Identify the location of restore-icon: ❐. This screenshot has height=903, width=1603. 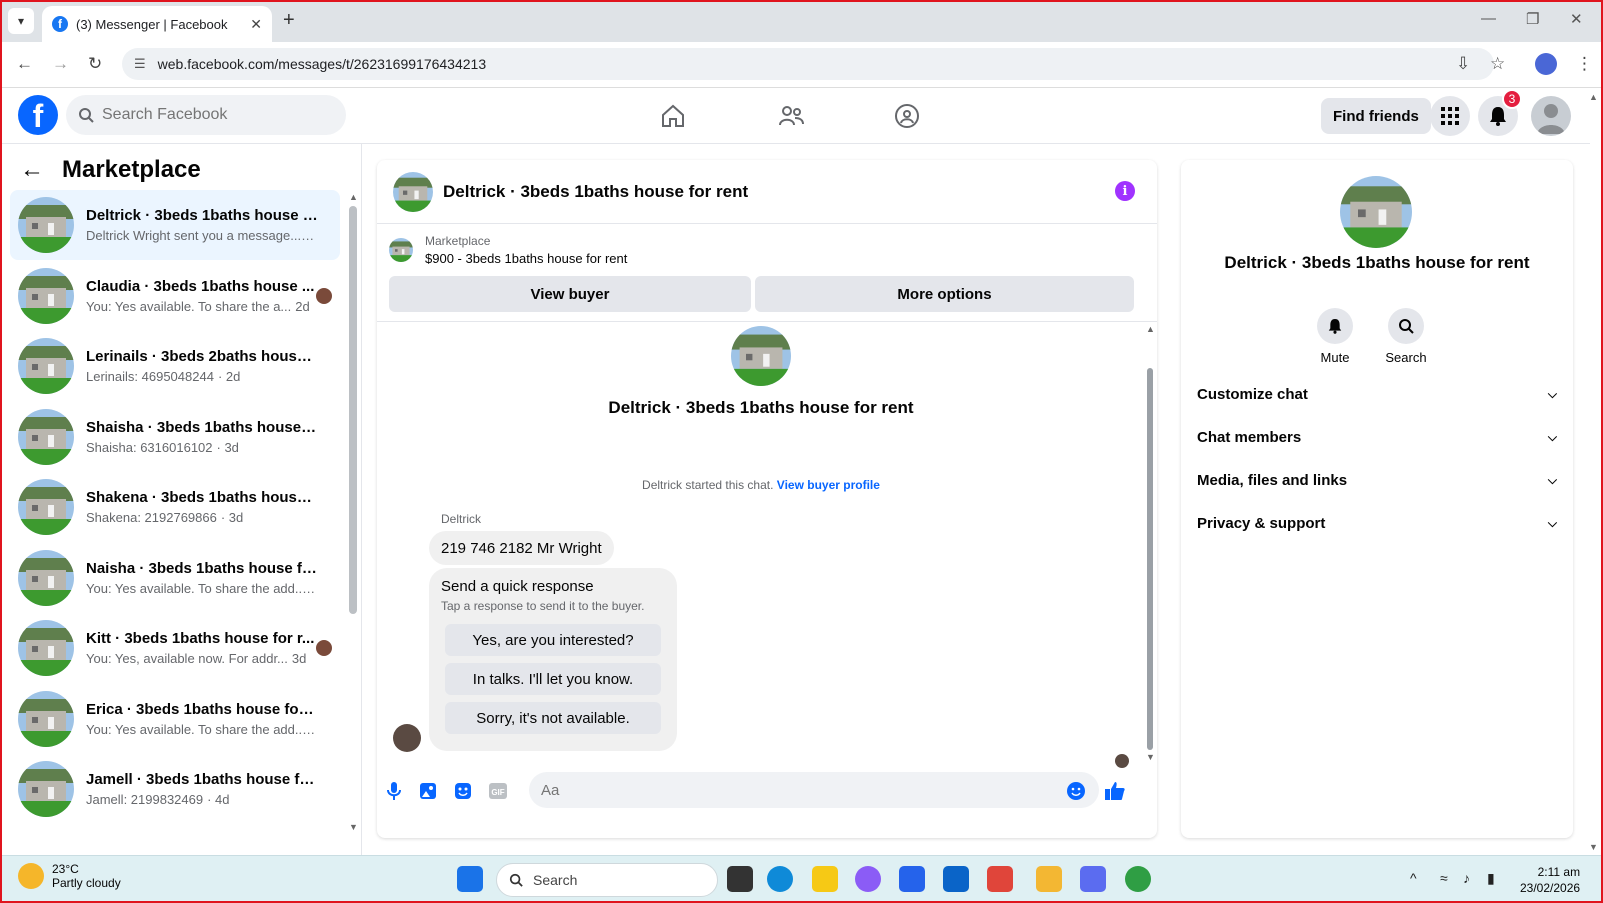
(1532, 19).